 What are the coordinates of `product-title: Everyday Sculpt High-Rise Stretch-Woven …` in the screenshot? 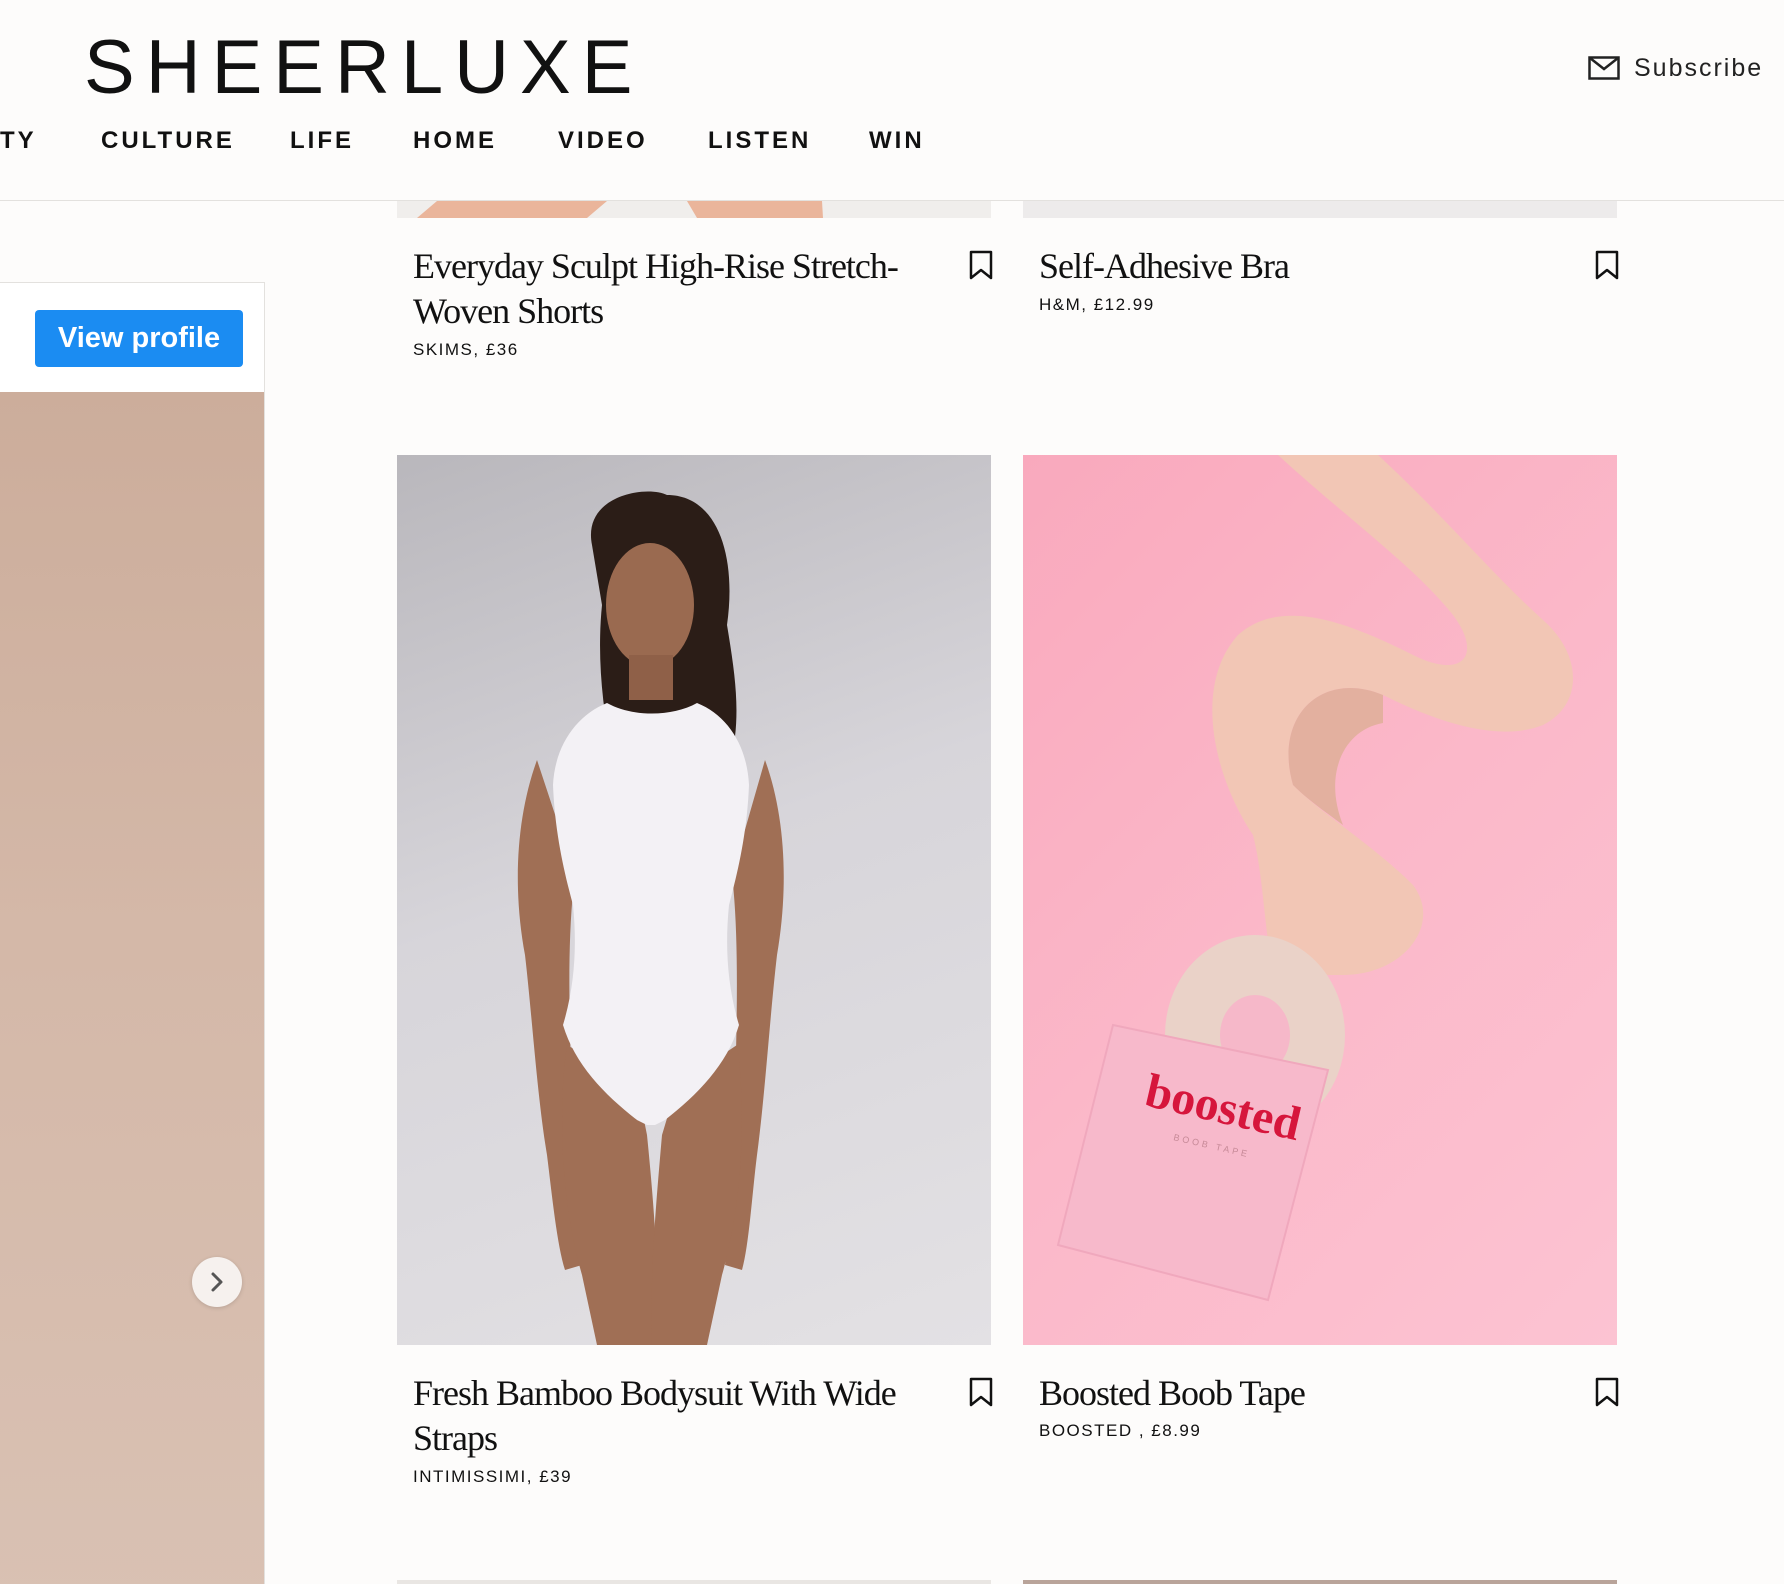 It's located at (663, 289).